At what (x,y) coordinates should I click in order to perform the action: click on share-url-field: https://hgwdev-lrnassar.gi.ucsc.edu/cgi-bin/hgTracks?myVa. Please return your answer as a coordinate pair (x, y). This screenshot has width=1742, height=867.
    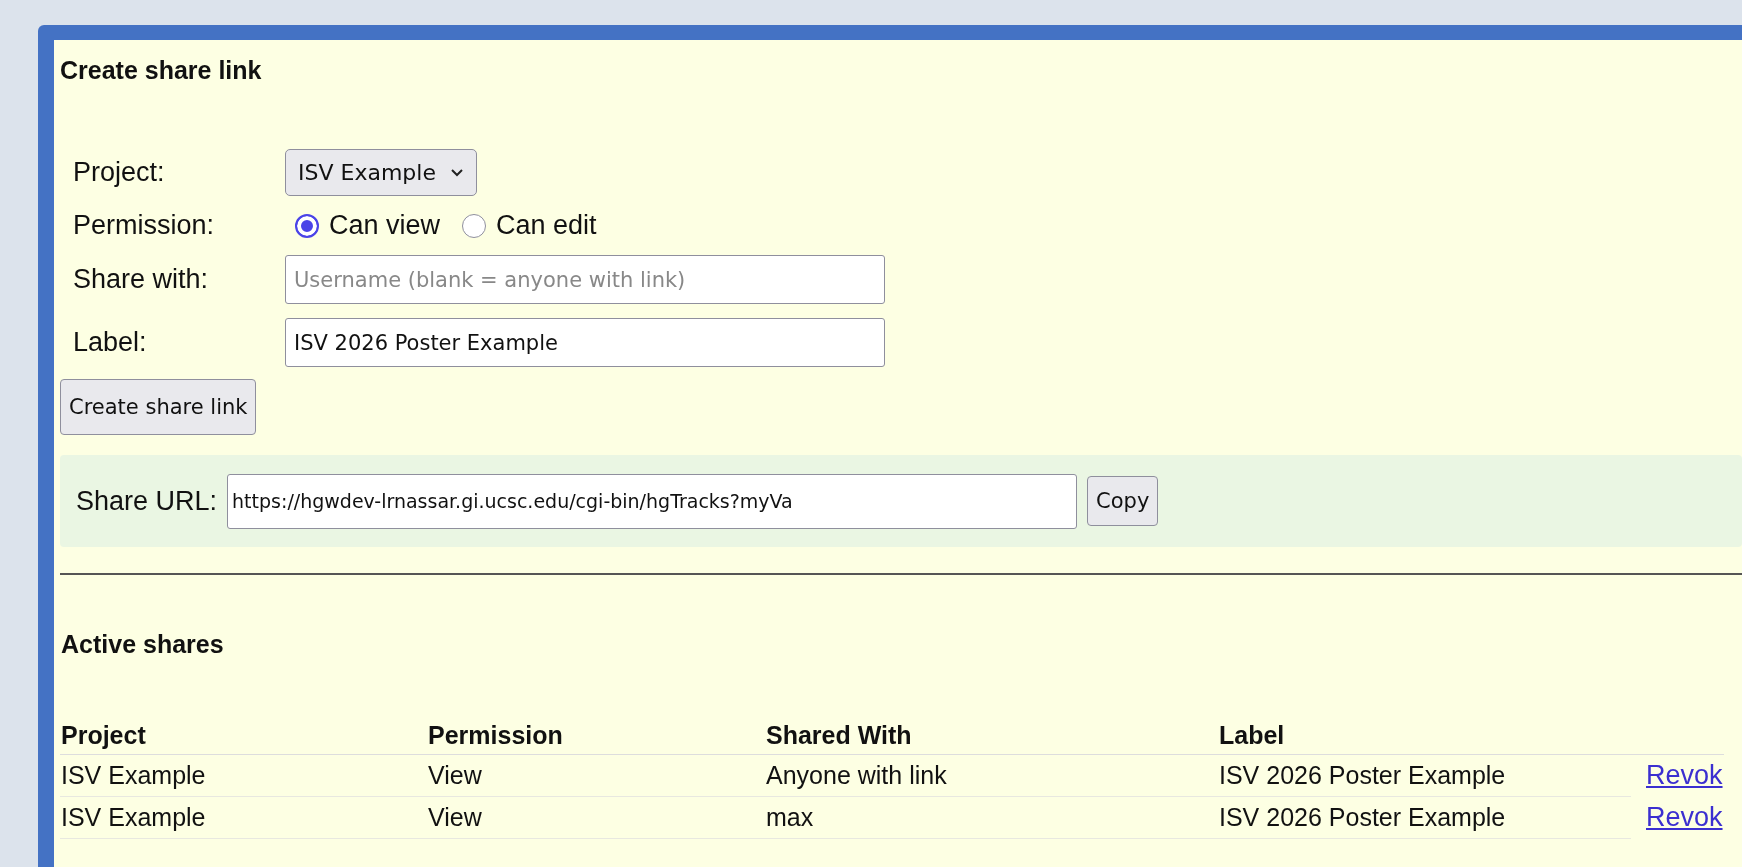
    Looking at the image, I should click on (652, 501).